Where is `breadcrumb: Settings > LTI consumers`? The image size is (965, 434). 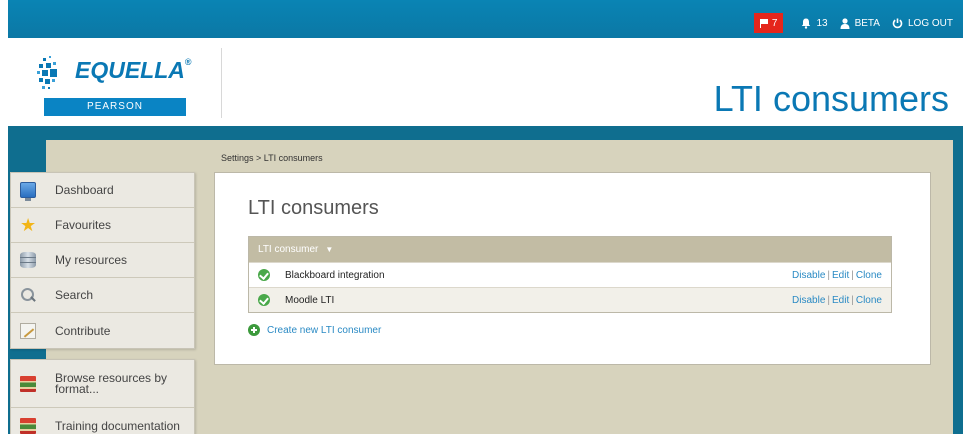 breadcrumb: Settings > LTI consumers is located at coordinates (272, 158).